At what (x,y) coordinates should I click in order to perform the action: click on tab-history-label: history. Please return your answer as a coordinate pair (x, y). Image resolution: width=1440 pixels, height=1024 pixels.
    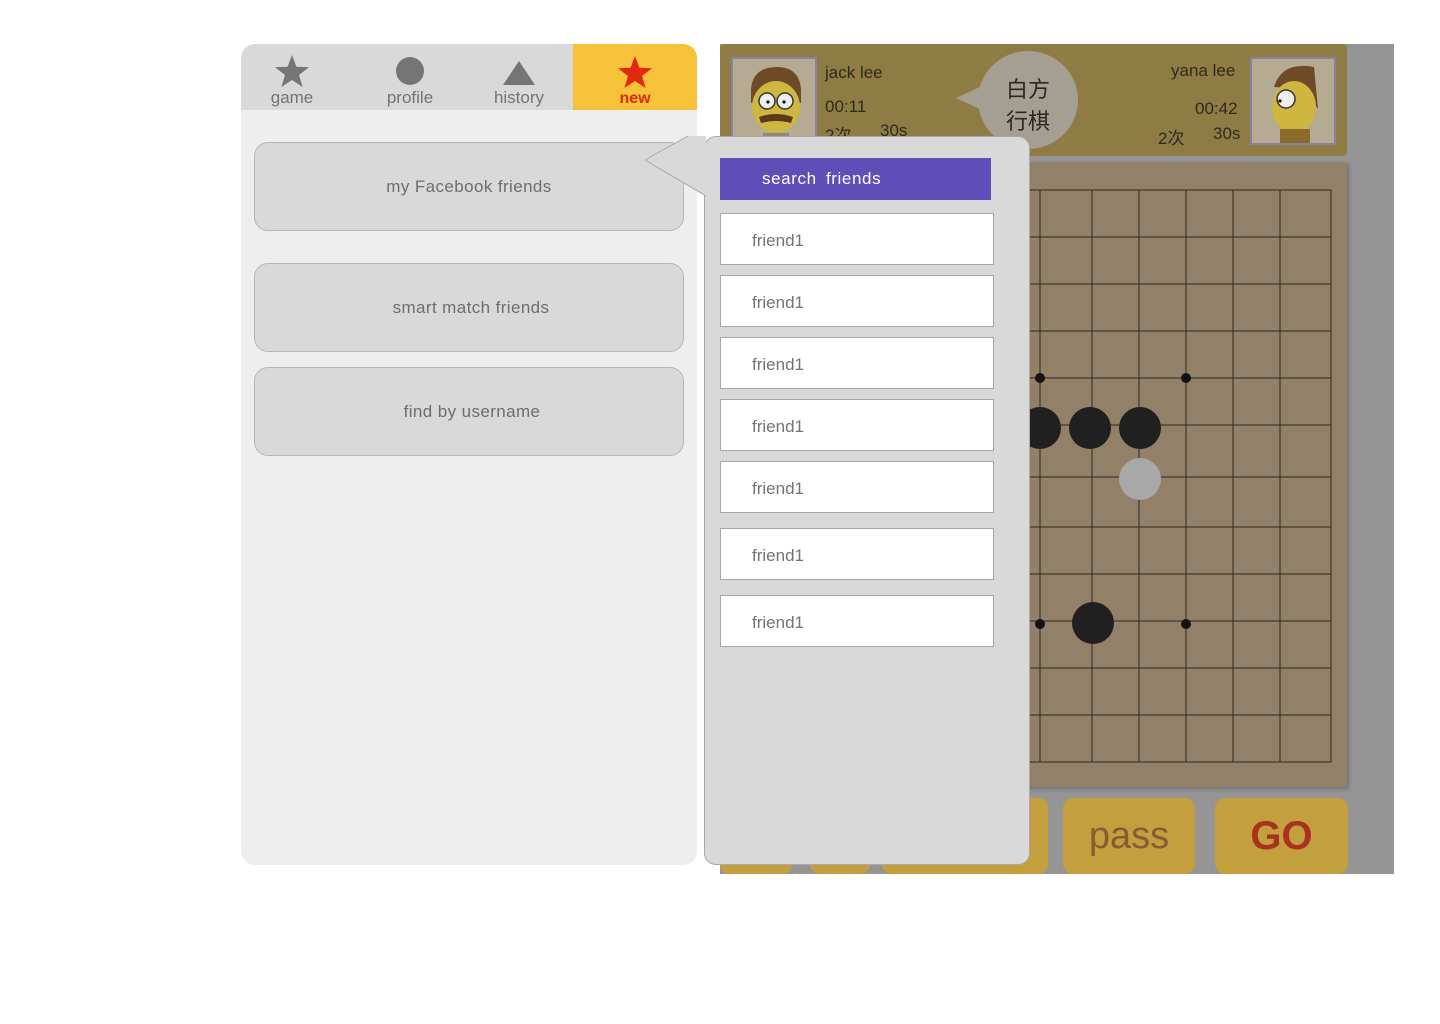
    Looking at the image, I should click on (519, 97).